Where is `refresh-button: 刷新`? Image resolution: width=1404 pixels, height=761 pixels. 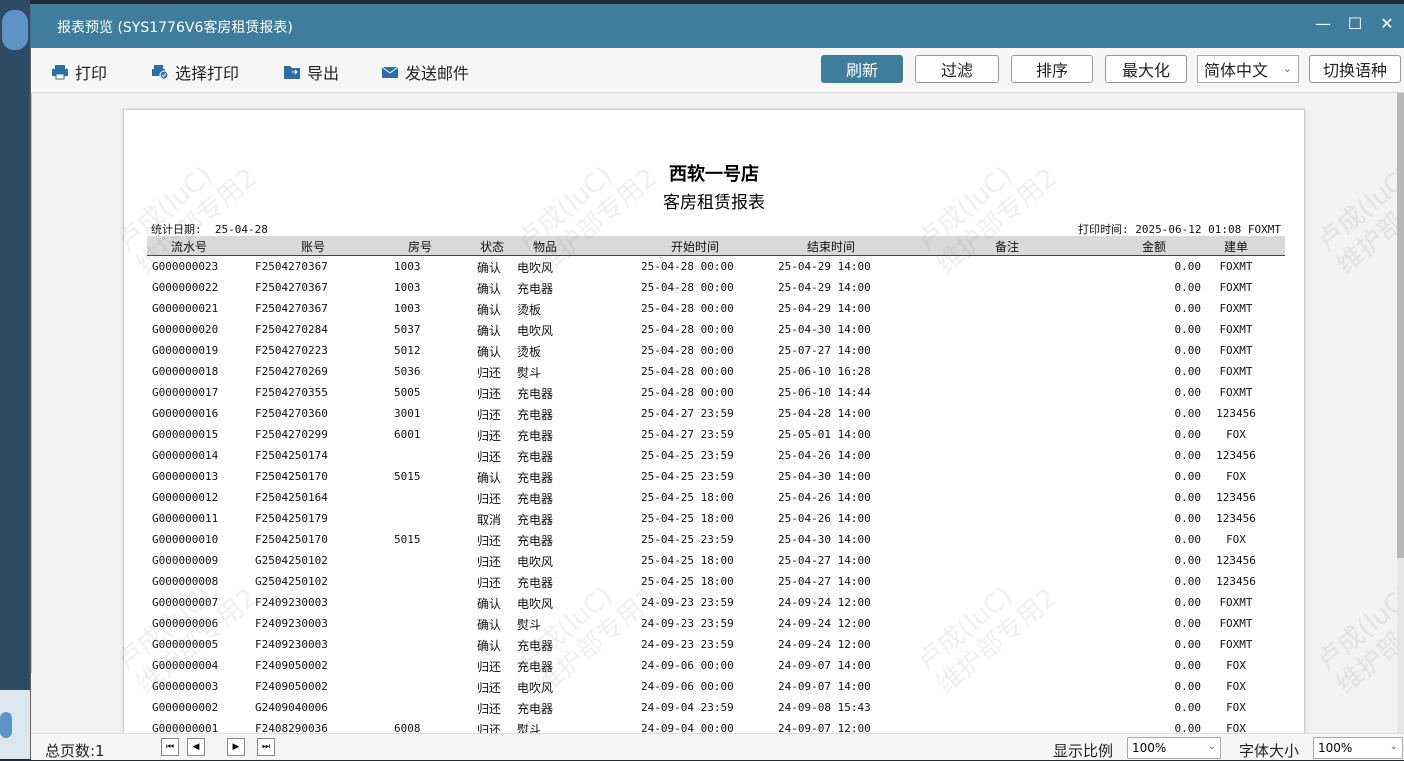 refresh-button: 刷新 is located at coordinates (862, 69).